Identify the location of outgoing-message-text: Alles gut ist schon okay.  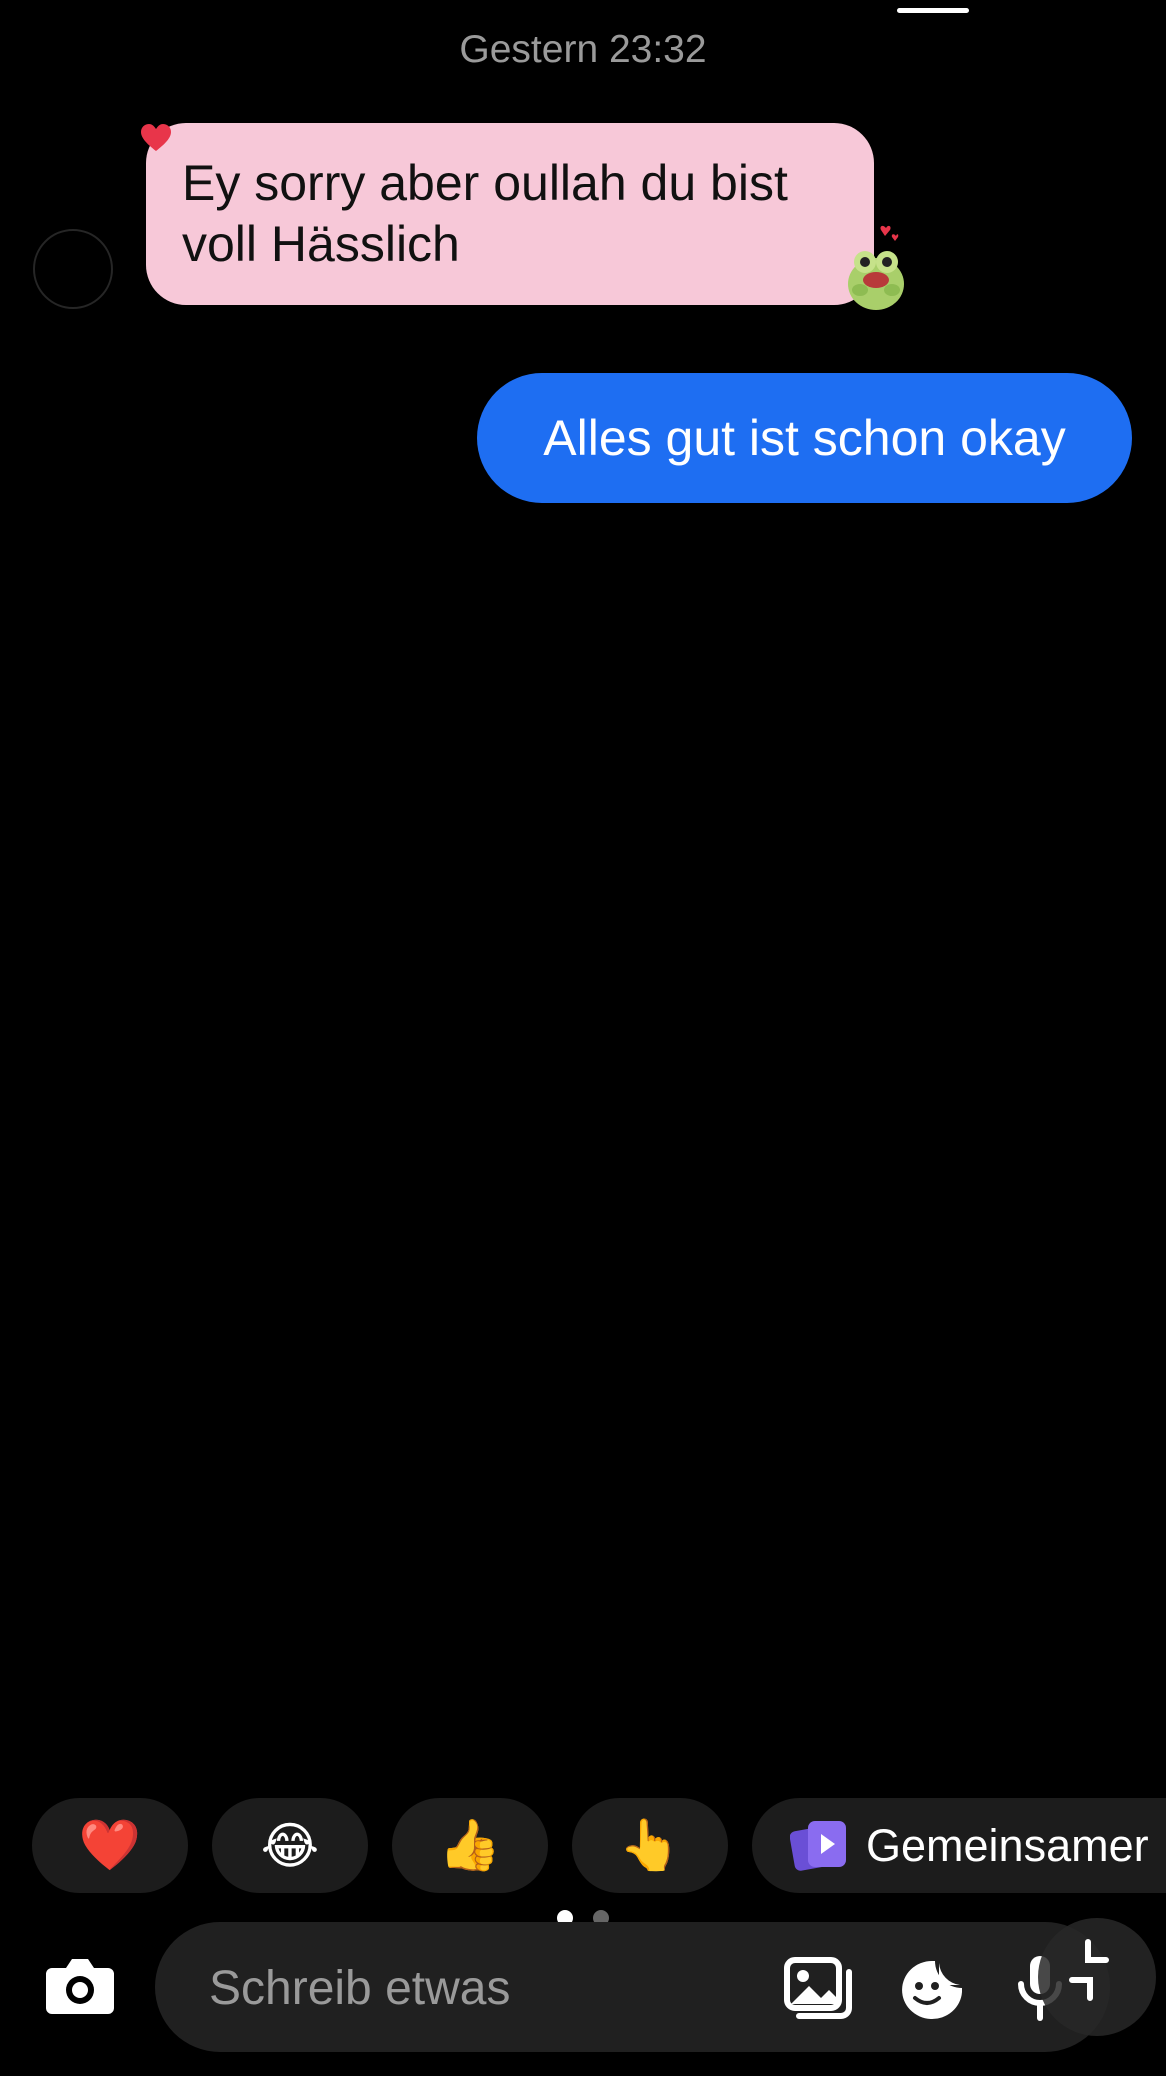
(804, 438).